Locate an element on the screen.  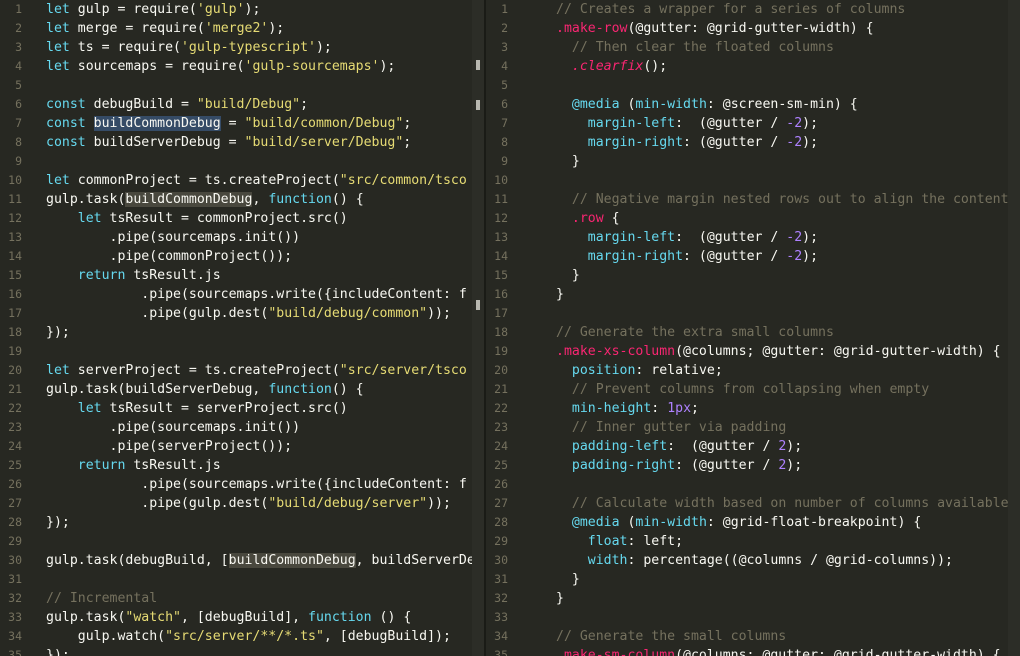
code-line: 25 return tsResult.js is located at coordinates (242, 465).